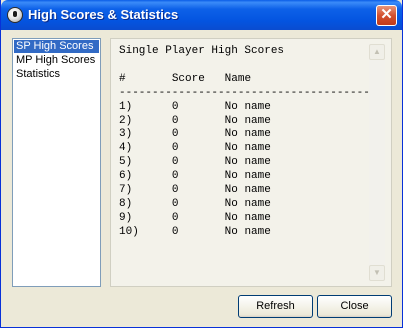 The height and width of the screenshot is (328, 403). Describe the element at coordinates (103, 14) in the screenshot. I see `window-title: High Scores & Statistics` at that location.